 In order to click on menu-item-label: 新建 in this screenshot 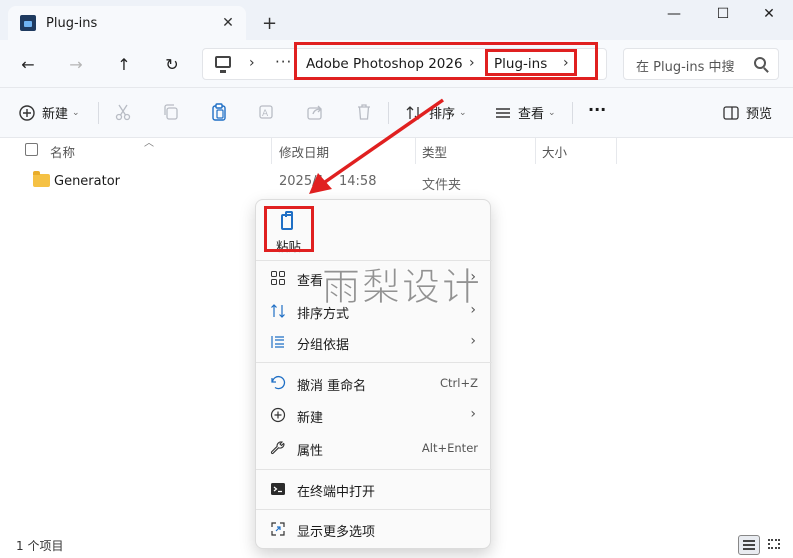, I will do `click(310, 418)`.